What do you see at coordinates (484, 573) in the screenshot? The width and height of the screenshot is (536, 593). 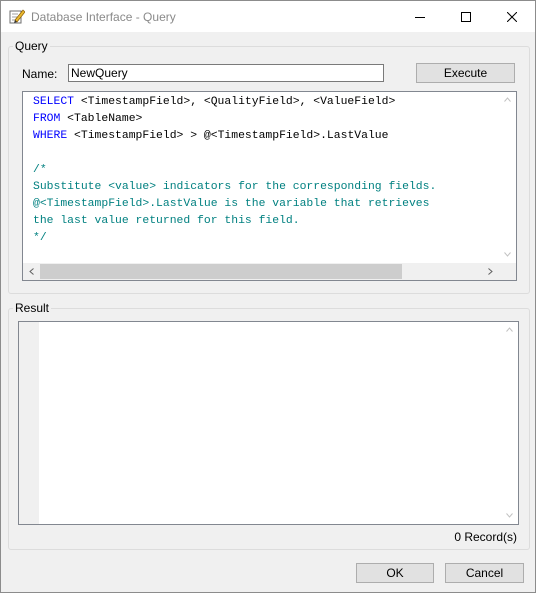 I see `cancel-button: Cancel` at bounding box center [484, 573].